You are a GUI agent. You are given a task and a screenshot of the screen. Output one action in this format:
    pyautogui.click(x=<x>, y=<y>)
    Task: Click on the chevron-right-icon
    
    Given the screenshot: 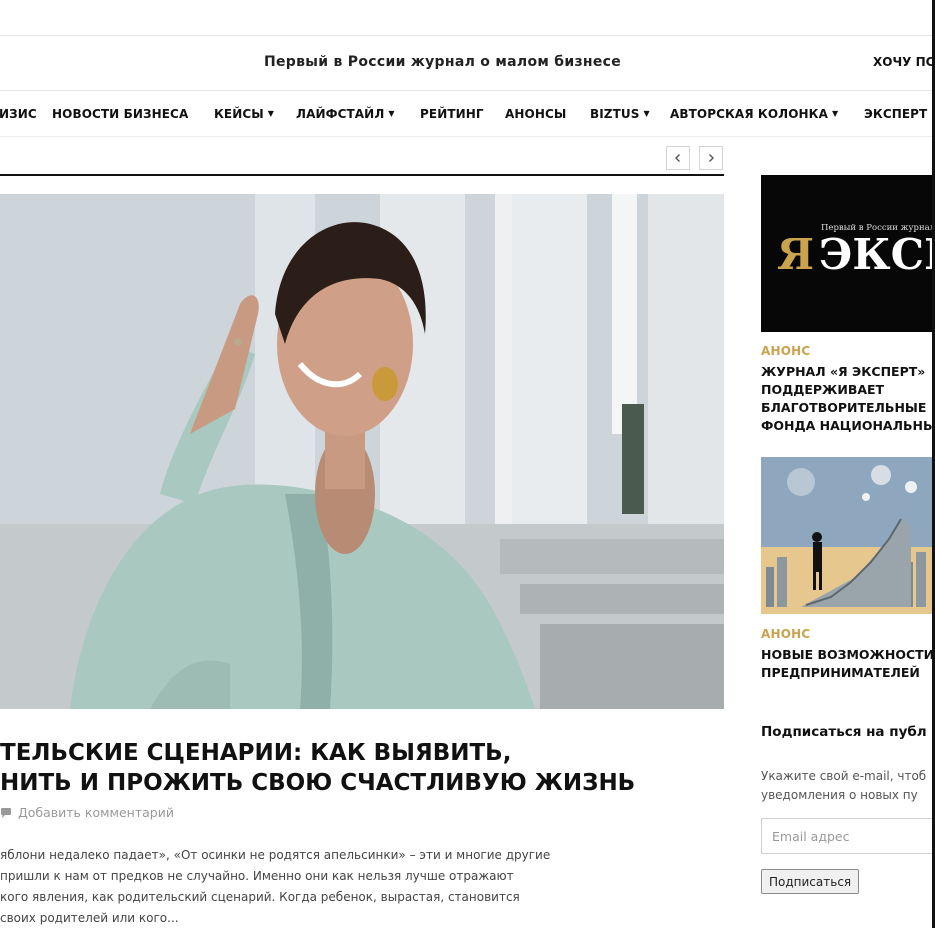 What is the action you would take?
    pyautogui.click(x=711, y=158)
    